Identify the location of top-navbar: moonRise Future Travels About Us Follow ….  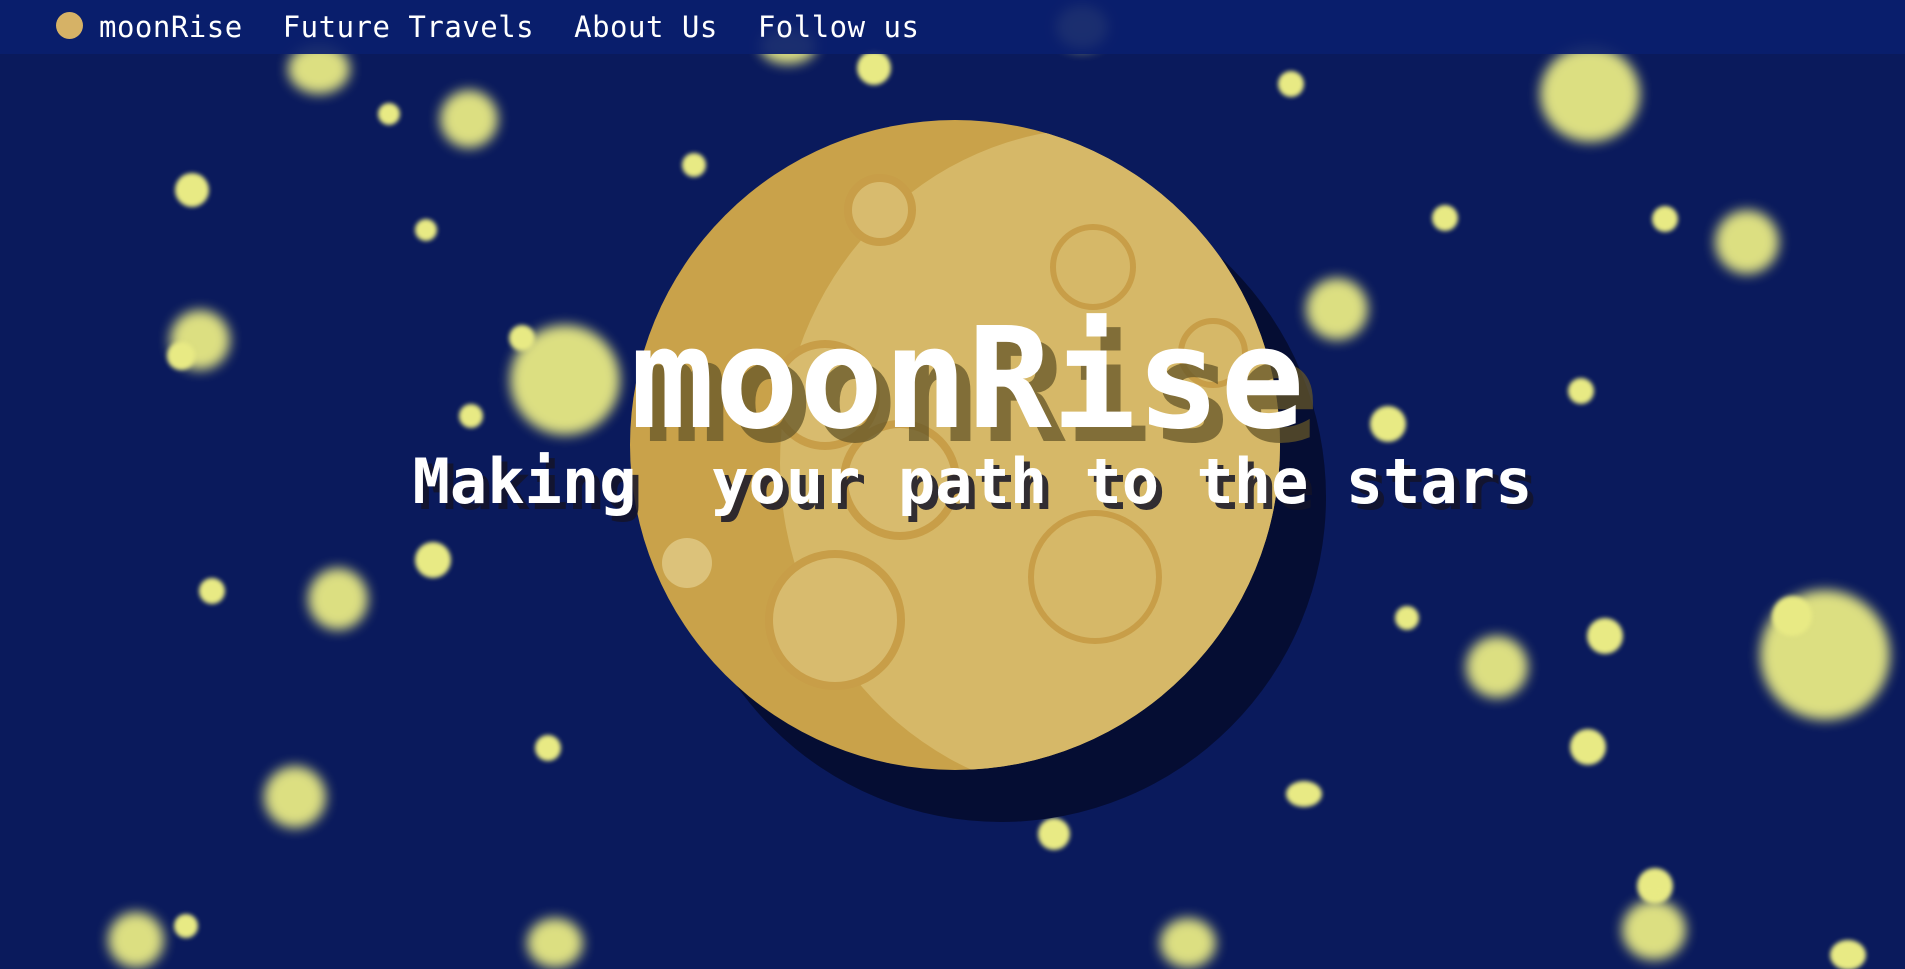
(952, 27).